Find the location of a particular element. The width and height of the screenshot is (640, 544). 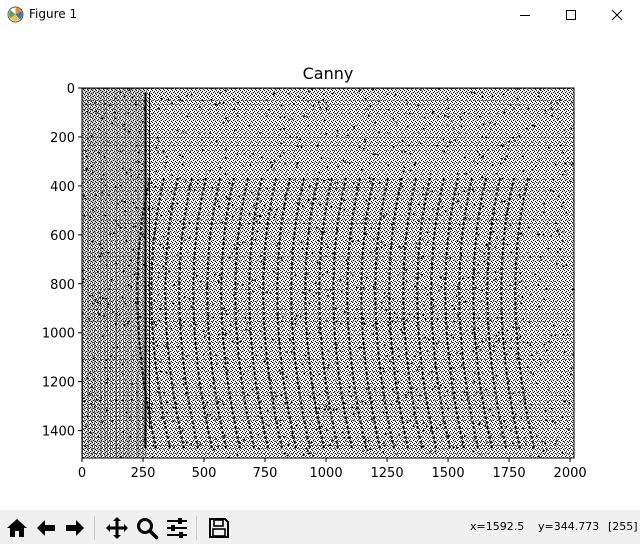

close-icon is located at coordinates (617, 15).